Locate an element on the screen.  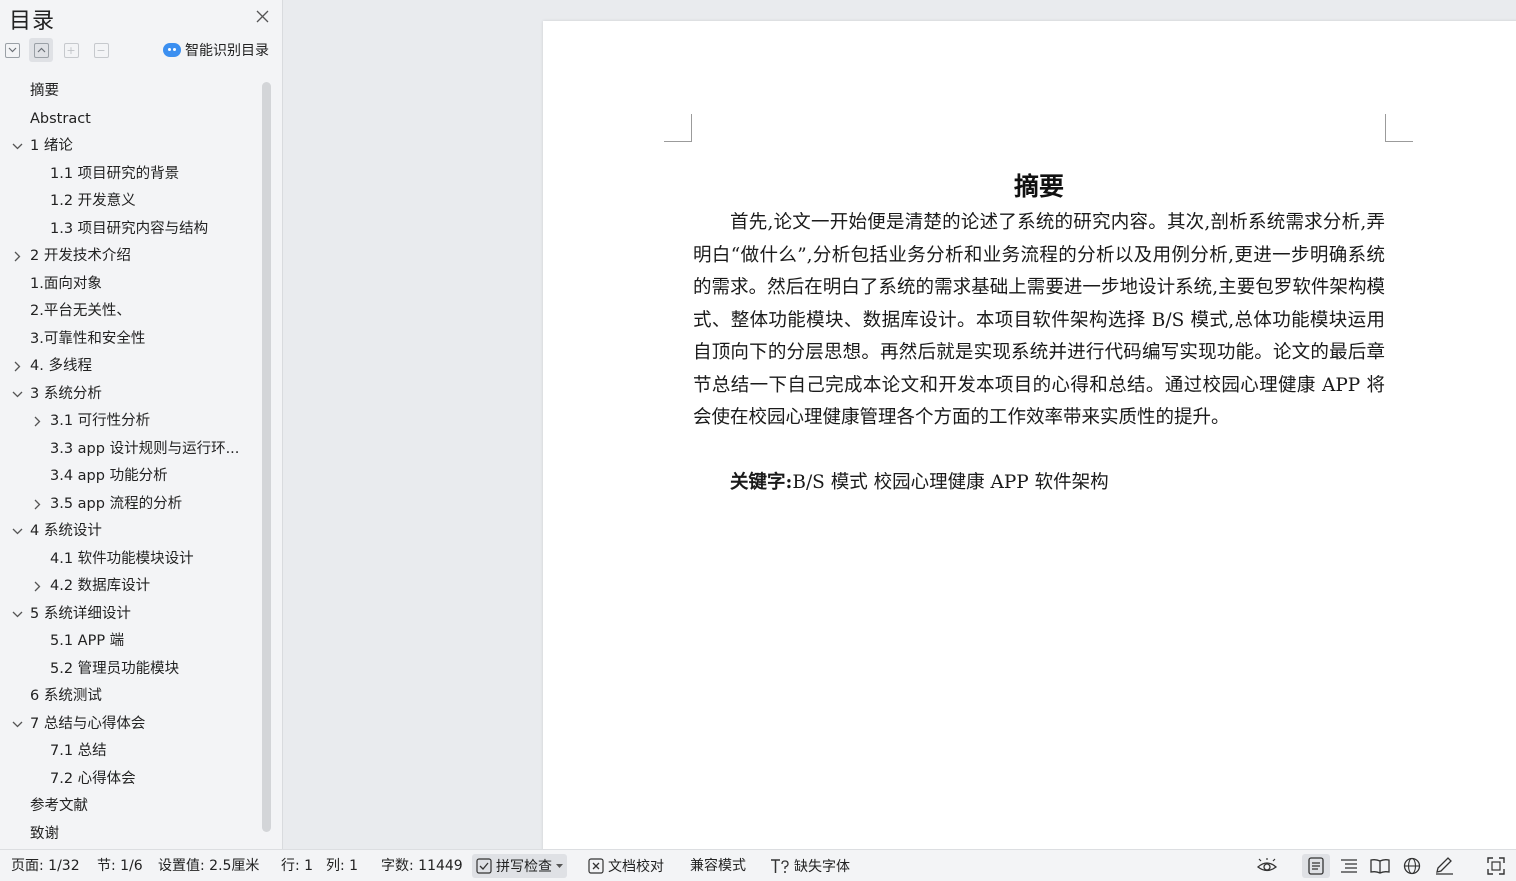
close-icon is located at coordinates (262, 16).